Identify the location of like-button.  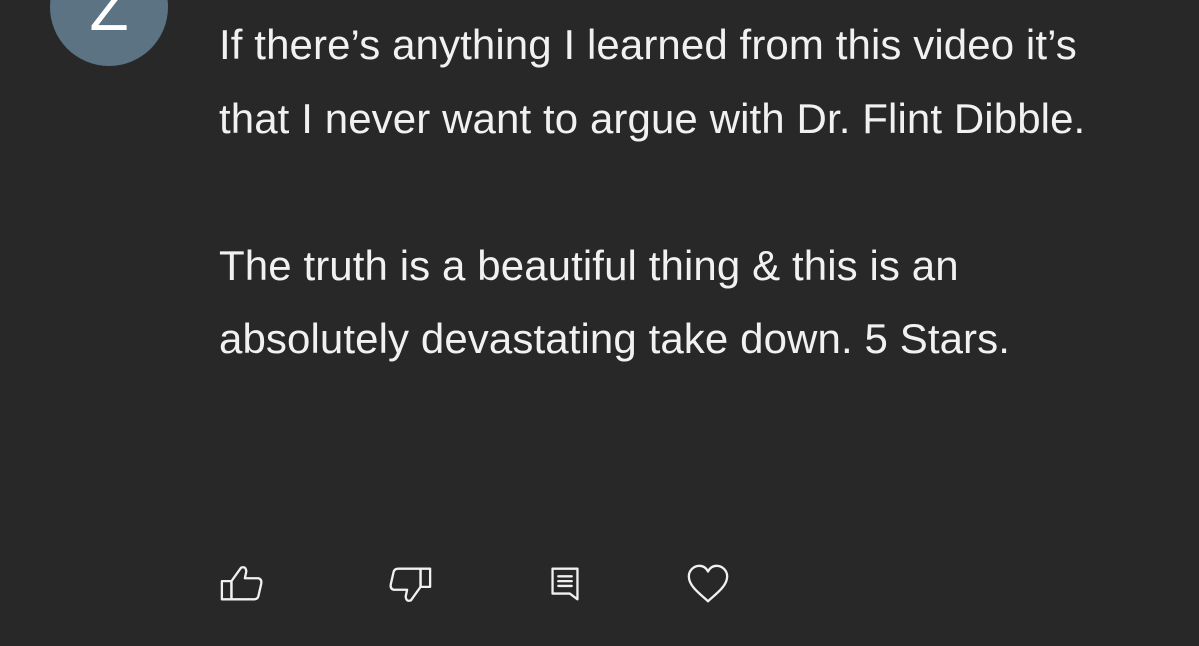
(242, 584).